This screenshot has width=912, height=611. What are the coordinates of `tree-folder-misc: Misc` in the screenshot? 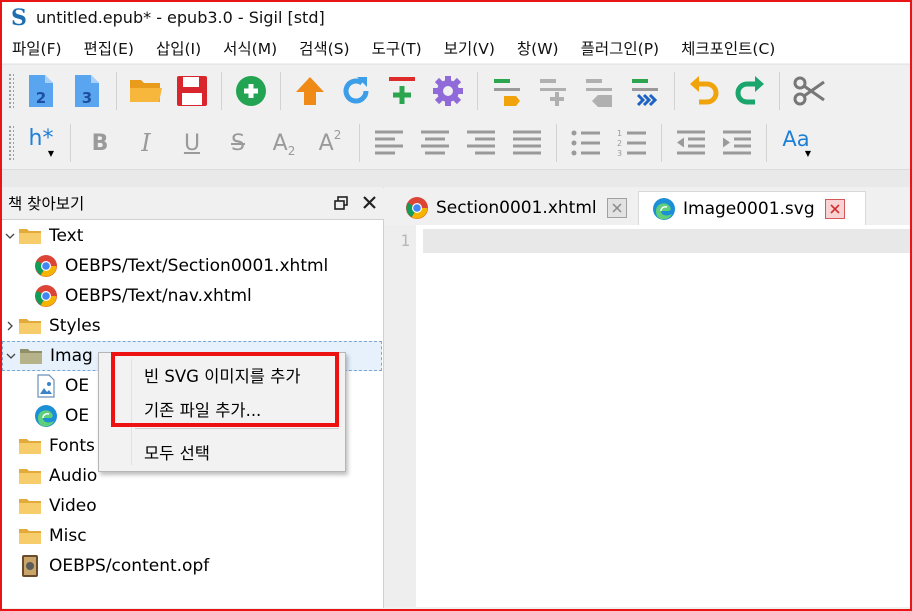 It's located at (44, 536).